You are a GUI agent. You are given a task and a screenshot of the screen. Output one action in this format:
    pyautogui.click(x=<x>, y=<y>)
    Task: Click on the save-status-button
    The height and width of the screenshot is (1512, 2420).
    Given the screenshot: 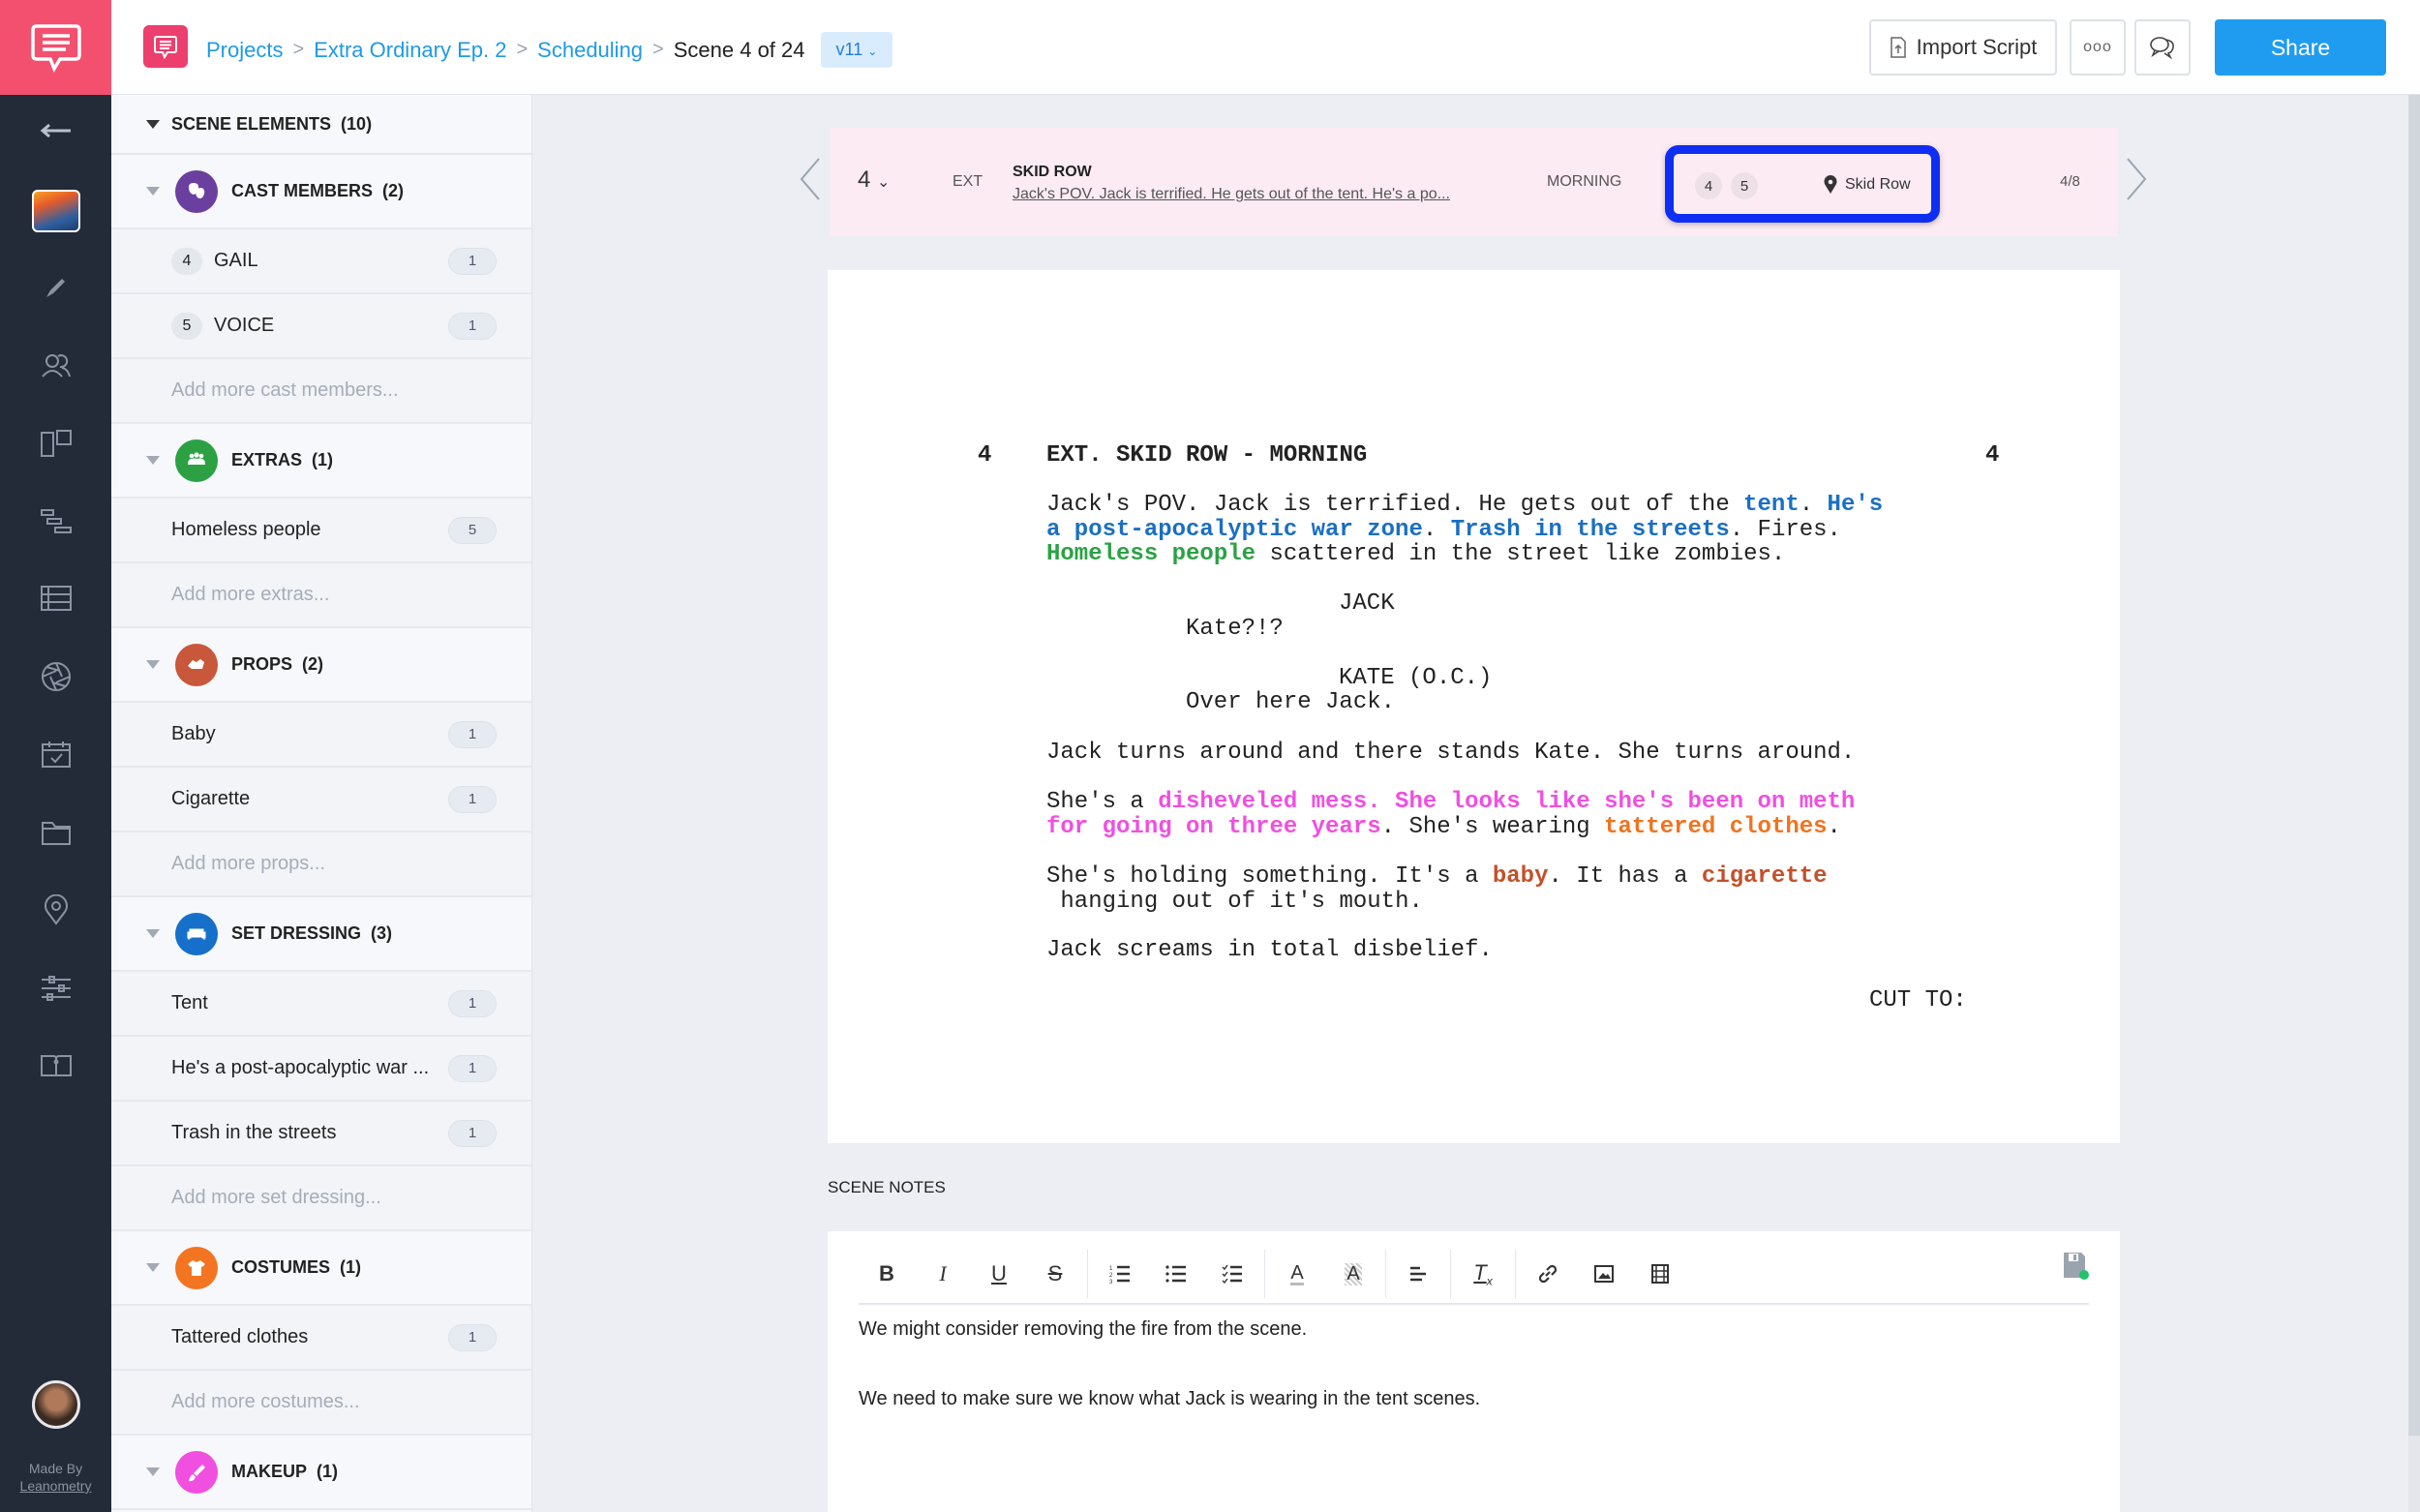 What is the action you would take?
    pyautogui.click(x=2075, y=1268)
    